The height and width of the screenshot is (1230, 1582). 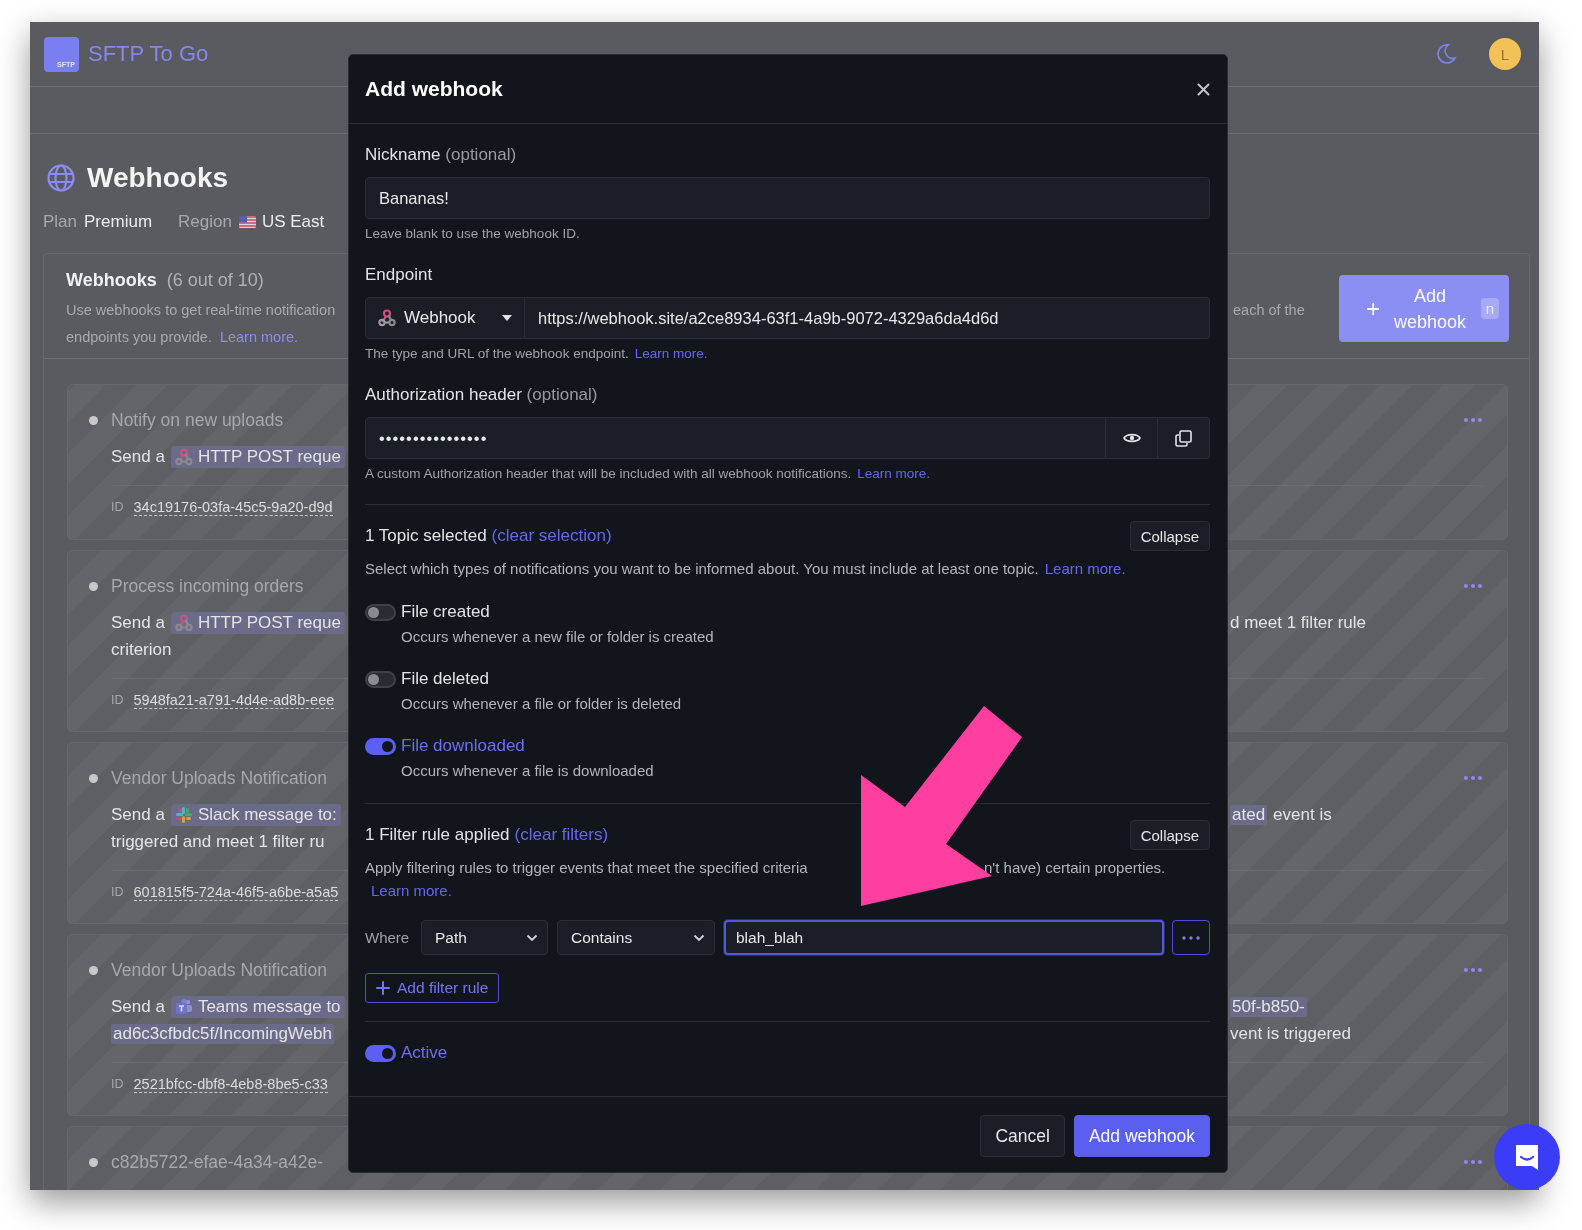 I want to click on topic-description: Occurs whenever a file or folder is deleted, so click(x=542, y=704).